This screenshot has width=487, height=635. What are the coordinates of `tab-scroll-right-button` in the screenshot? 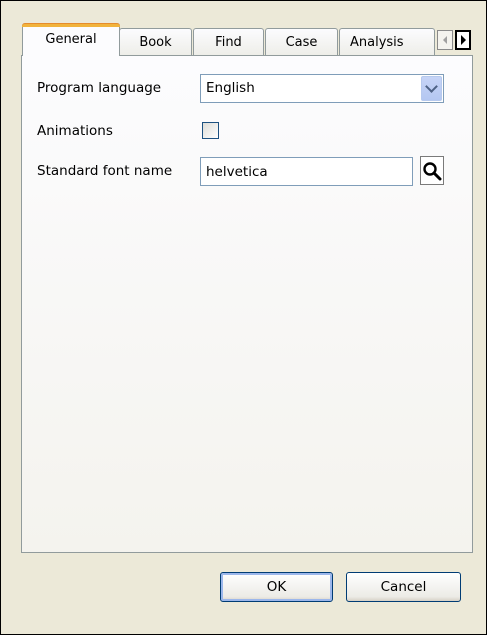 It's located at (463, 40).